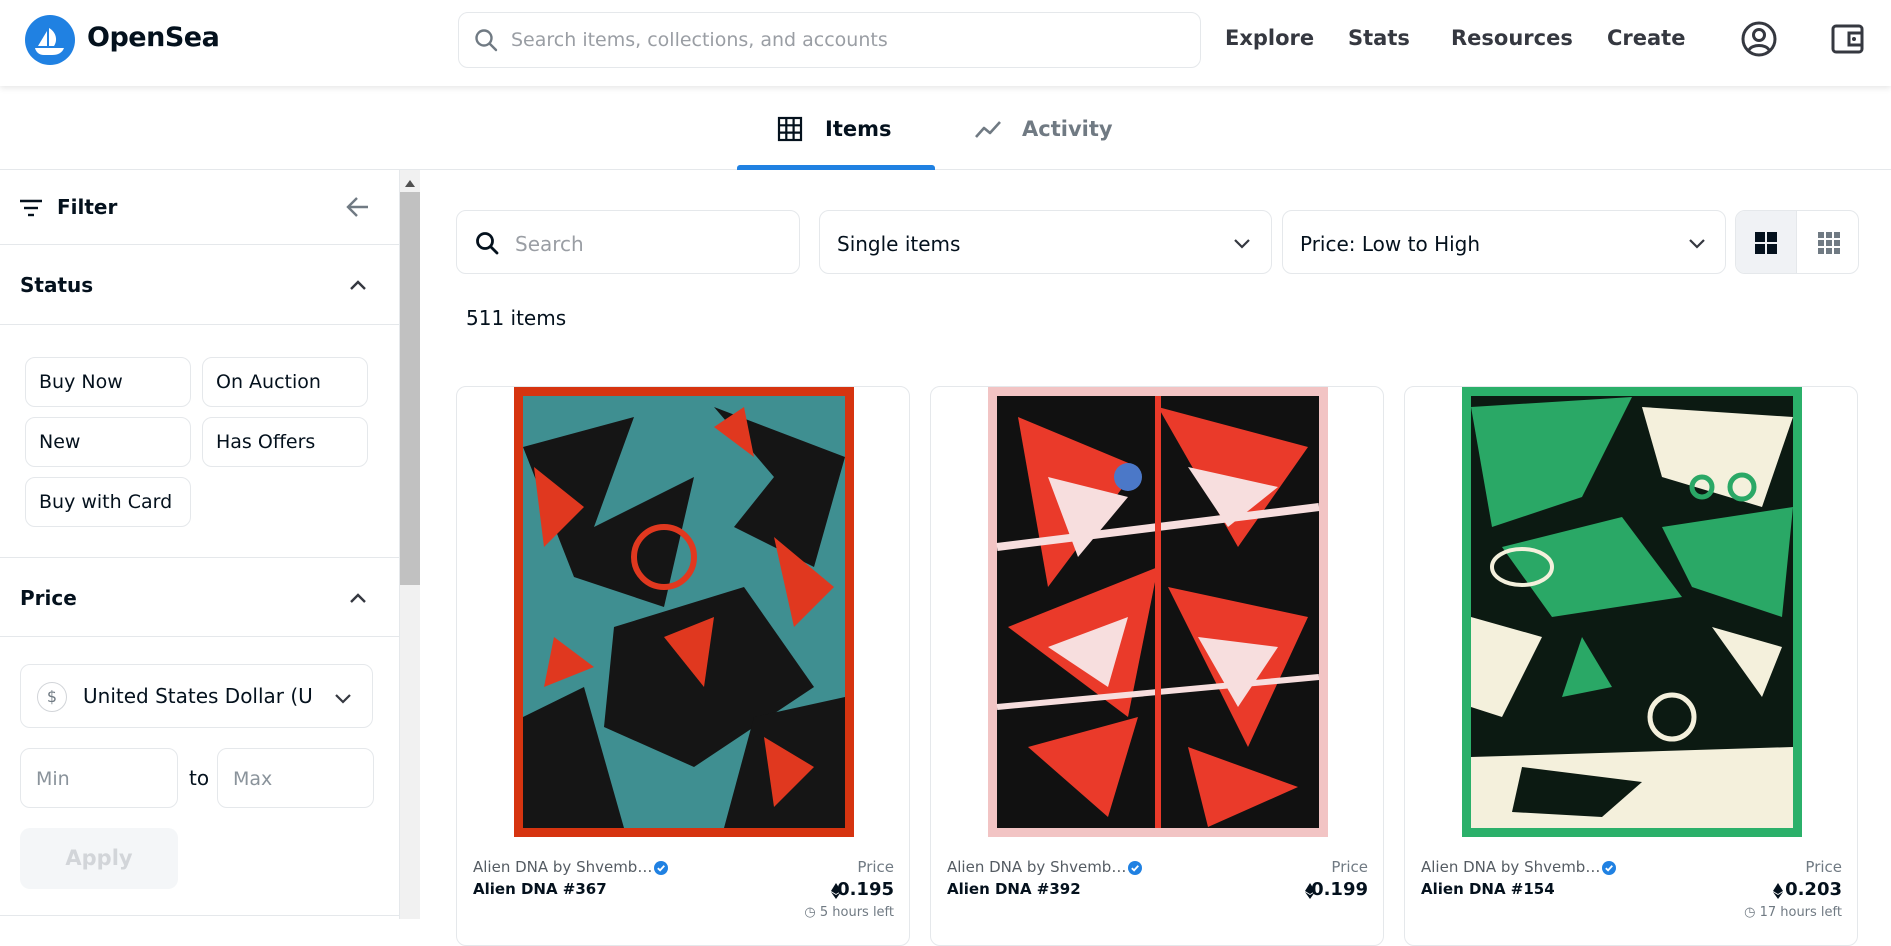 This screenshot has width=1891, height=946. I want to click on tab-activity: Activity, so click(1057, 128).